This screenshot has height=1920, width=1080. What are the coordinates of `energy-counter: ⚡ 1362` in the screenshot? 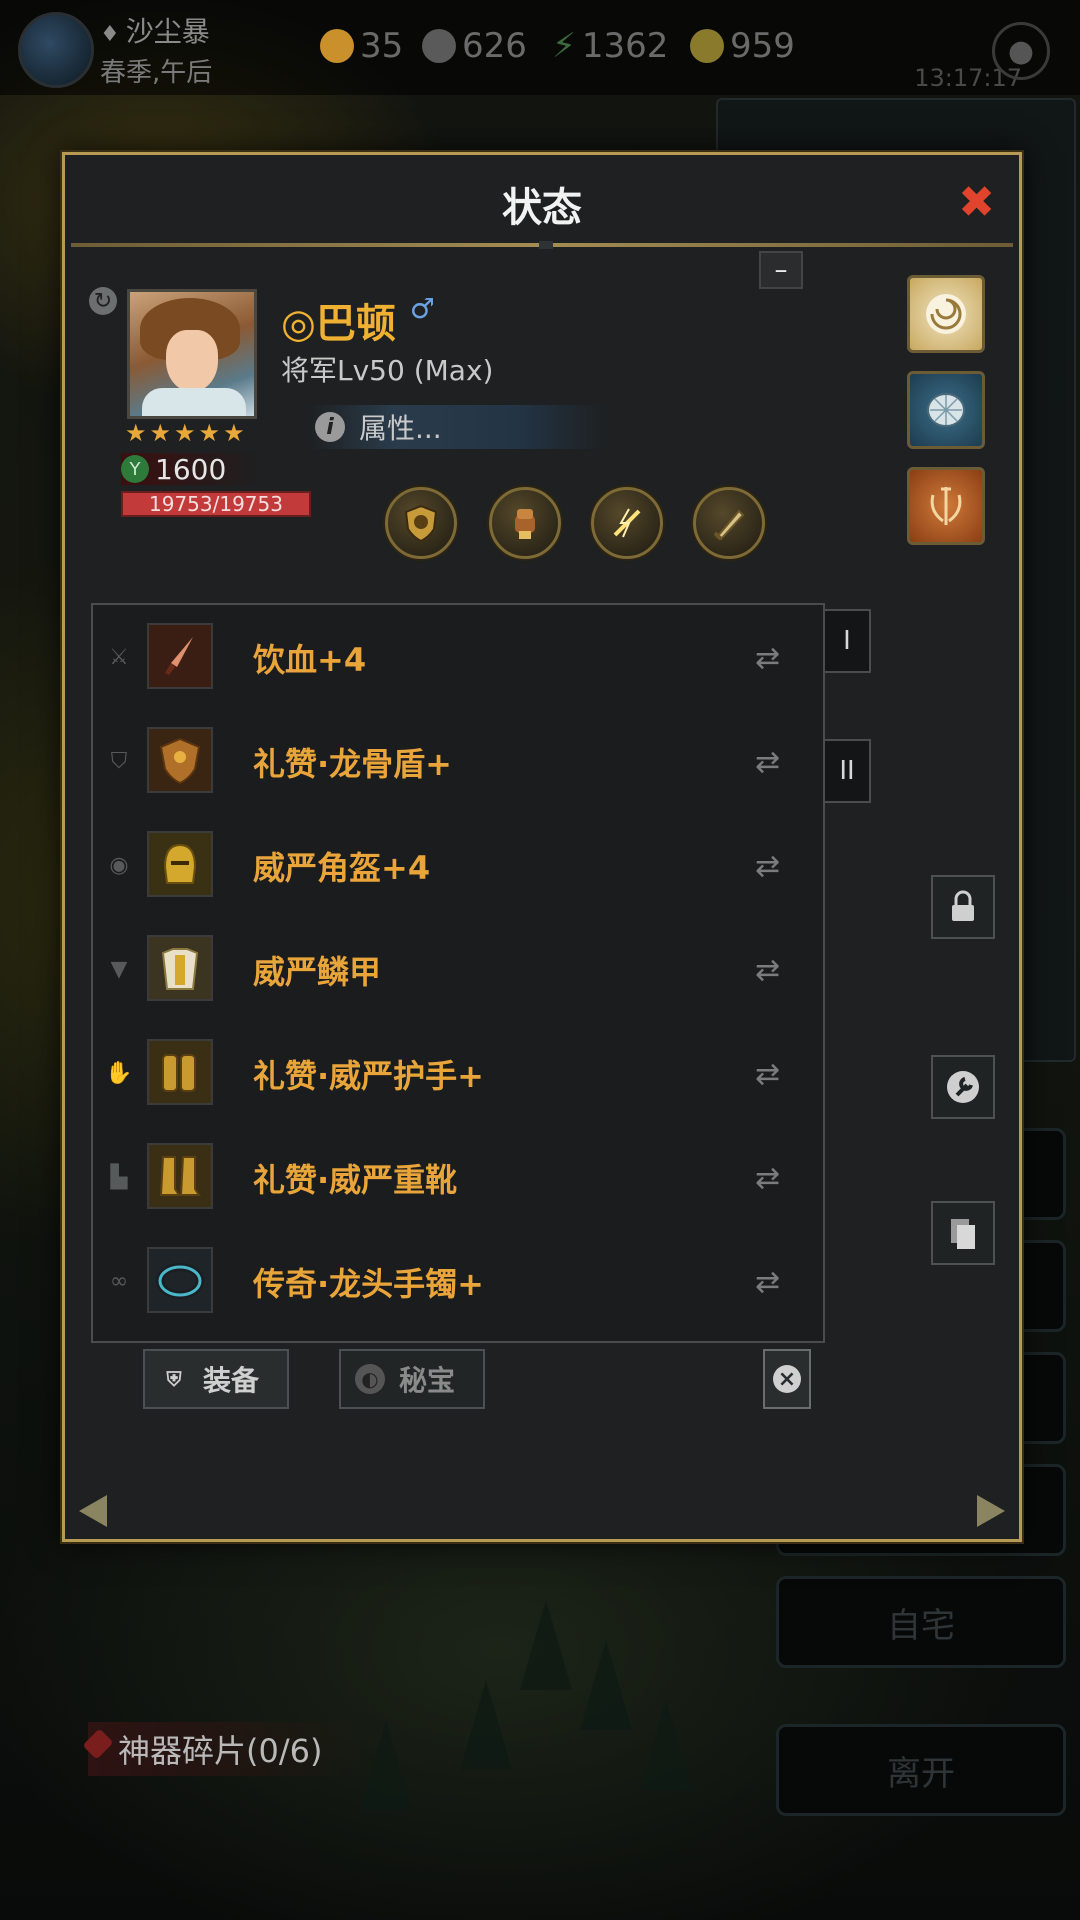 It's located at (610, 46).